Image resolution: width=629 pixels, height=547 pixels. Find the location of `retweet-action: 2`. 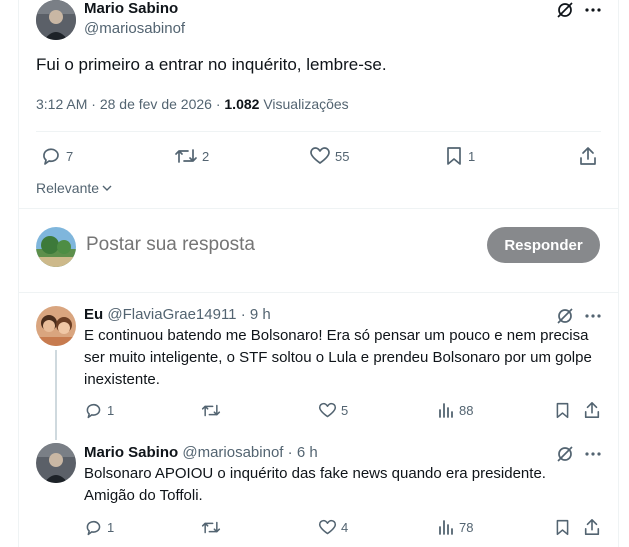

retweet-action: 2 is located at coordinates (191, 156).